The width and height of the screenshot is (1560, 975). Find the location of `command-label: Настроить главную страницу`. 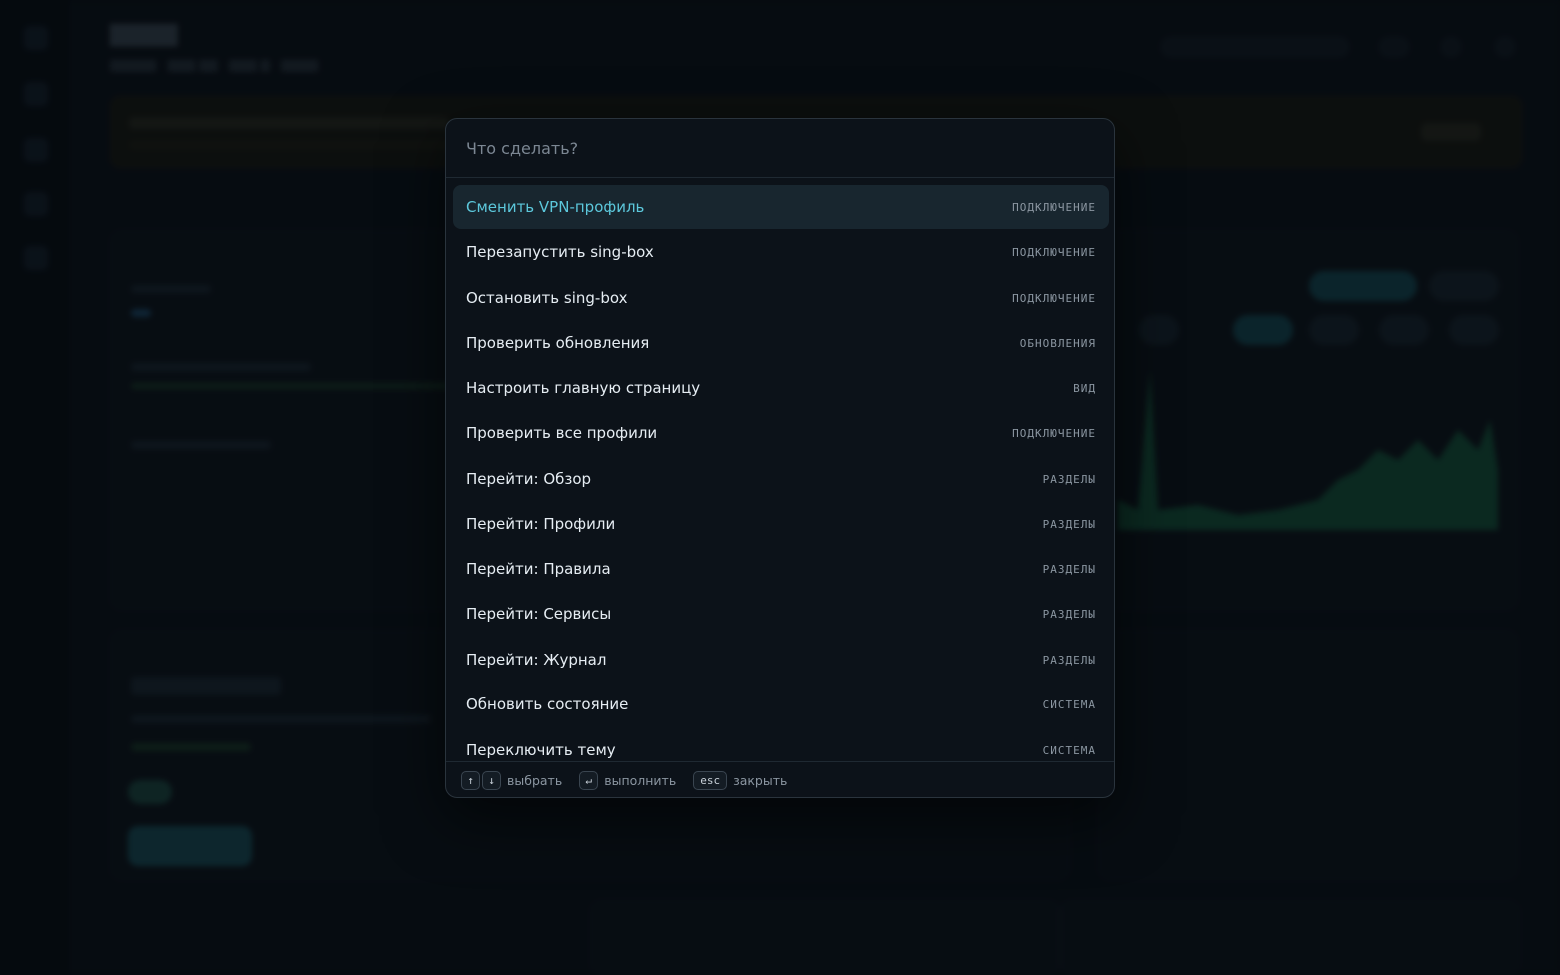

command-label: Настроить главную страницу is located at coordinates (583, 388).